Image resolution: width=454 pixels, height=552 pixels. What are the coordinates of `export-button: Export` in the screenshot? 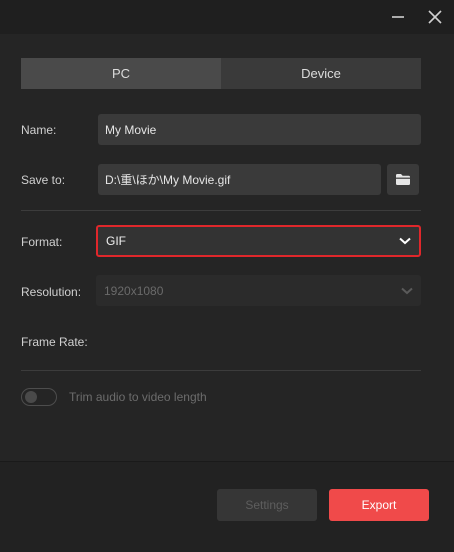 It's located at (379, 505).